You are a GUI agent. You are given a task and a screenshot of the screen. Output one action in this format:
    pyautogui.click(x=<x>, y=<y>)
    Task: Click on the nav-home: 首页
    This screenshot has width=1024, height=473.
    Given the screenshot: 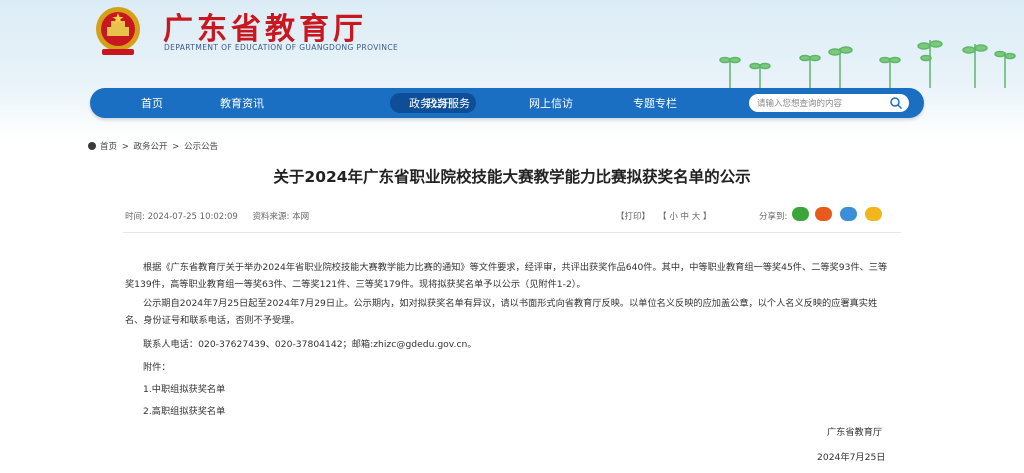 What is the action you would take?
    pyautogui.click(x=152, y=103)
    